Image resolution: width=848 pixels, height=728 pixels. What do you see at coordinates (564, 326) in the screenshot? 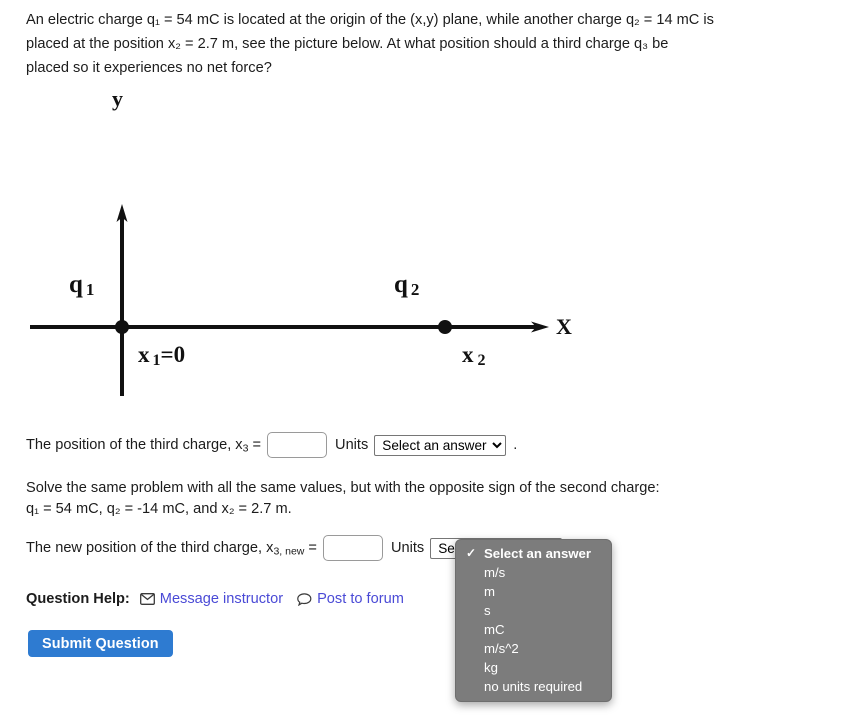
I see `x-axis-label: X` at bounding box center [564, 326].